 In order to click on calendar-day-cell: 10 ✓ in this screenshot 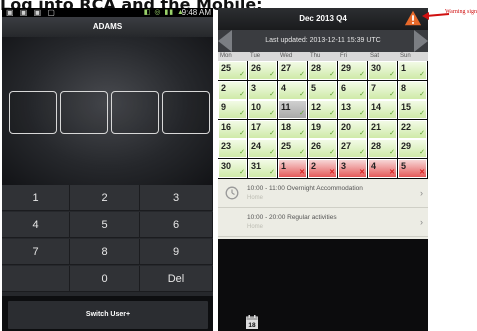, I will do `click(262, 109)`.